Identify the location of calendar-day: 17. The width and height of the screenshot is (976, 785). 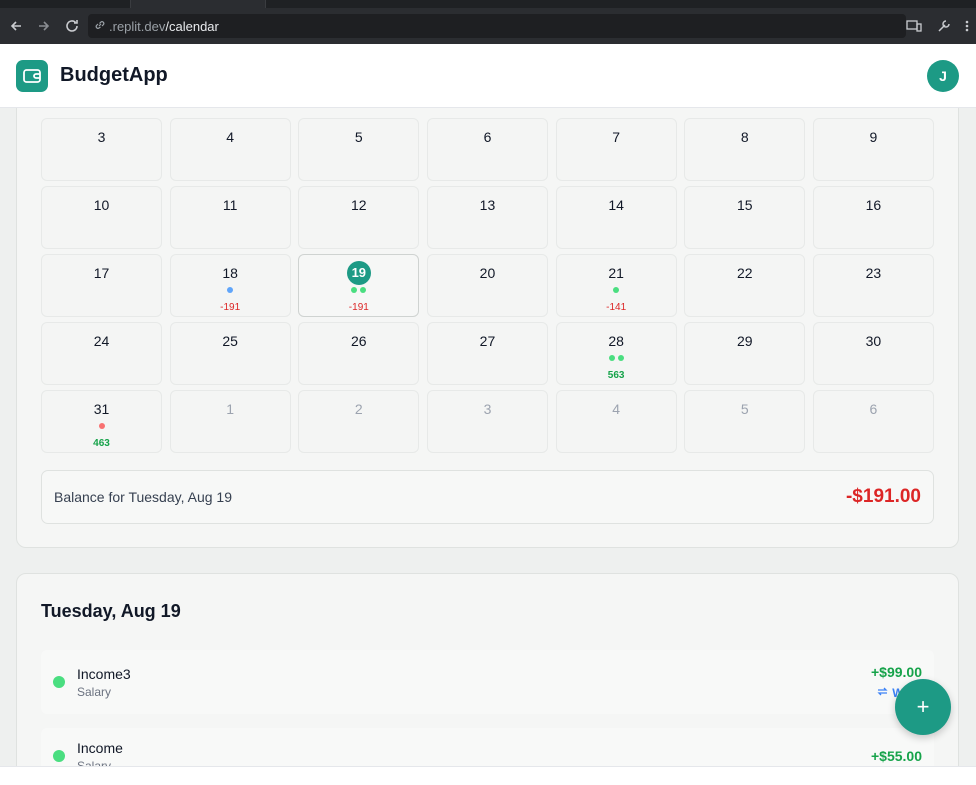
(101, 285).